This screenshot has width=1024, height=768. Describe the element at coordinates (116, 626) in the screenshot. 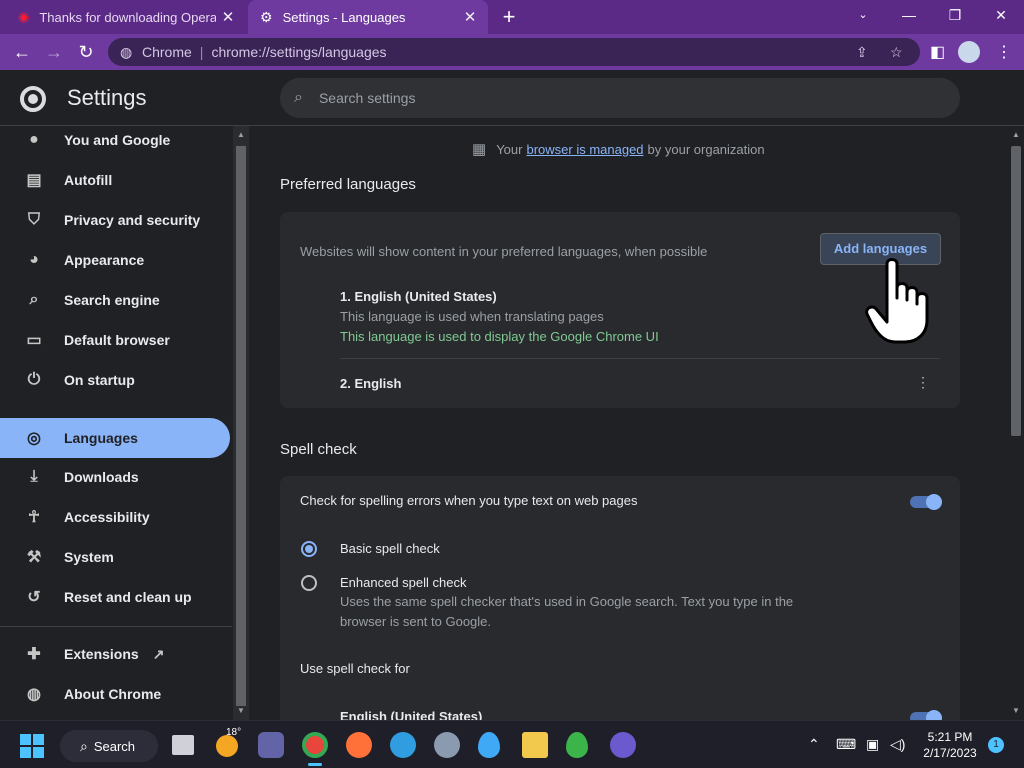

I see `divider` at that location.